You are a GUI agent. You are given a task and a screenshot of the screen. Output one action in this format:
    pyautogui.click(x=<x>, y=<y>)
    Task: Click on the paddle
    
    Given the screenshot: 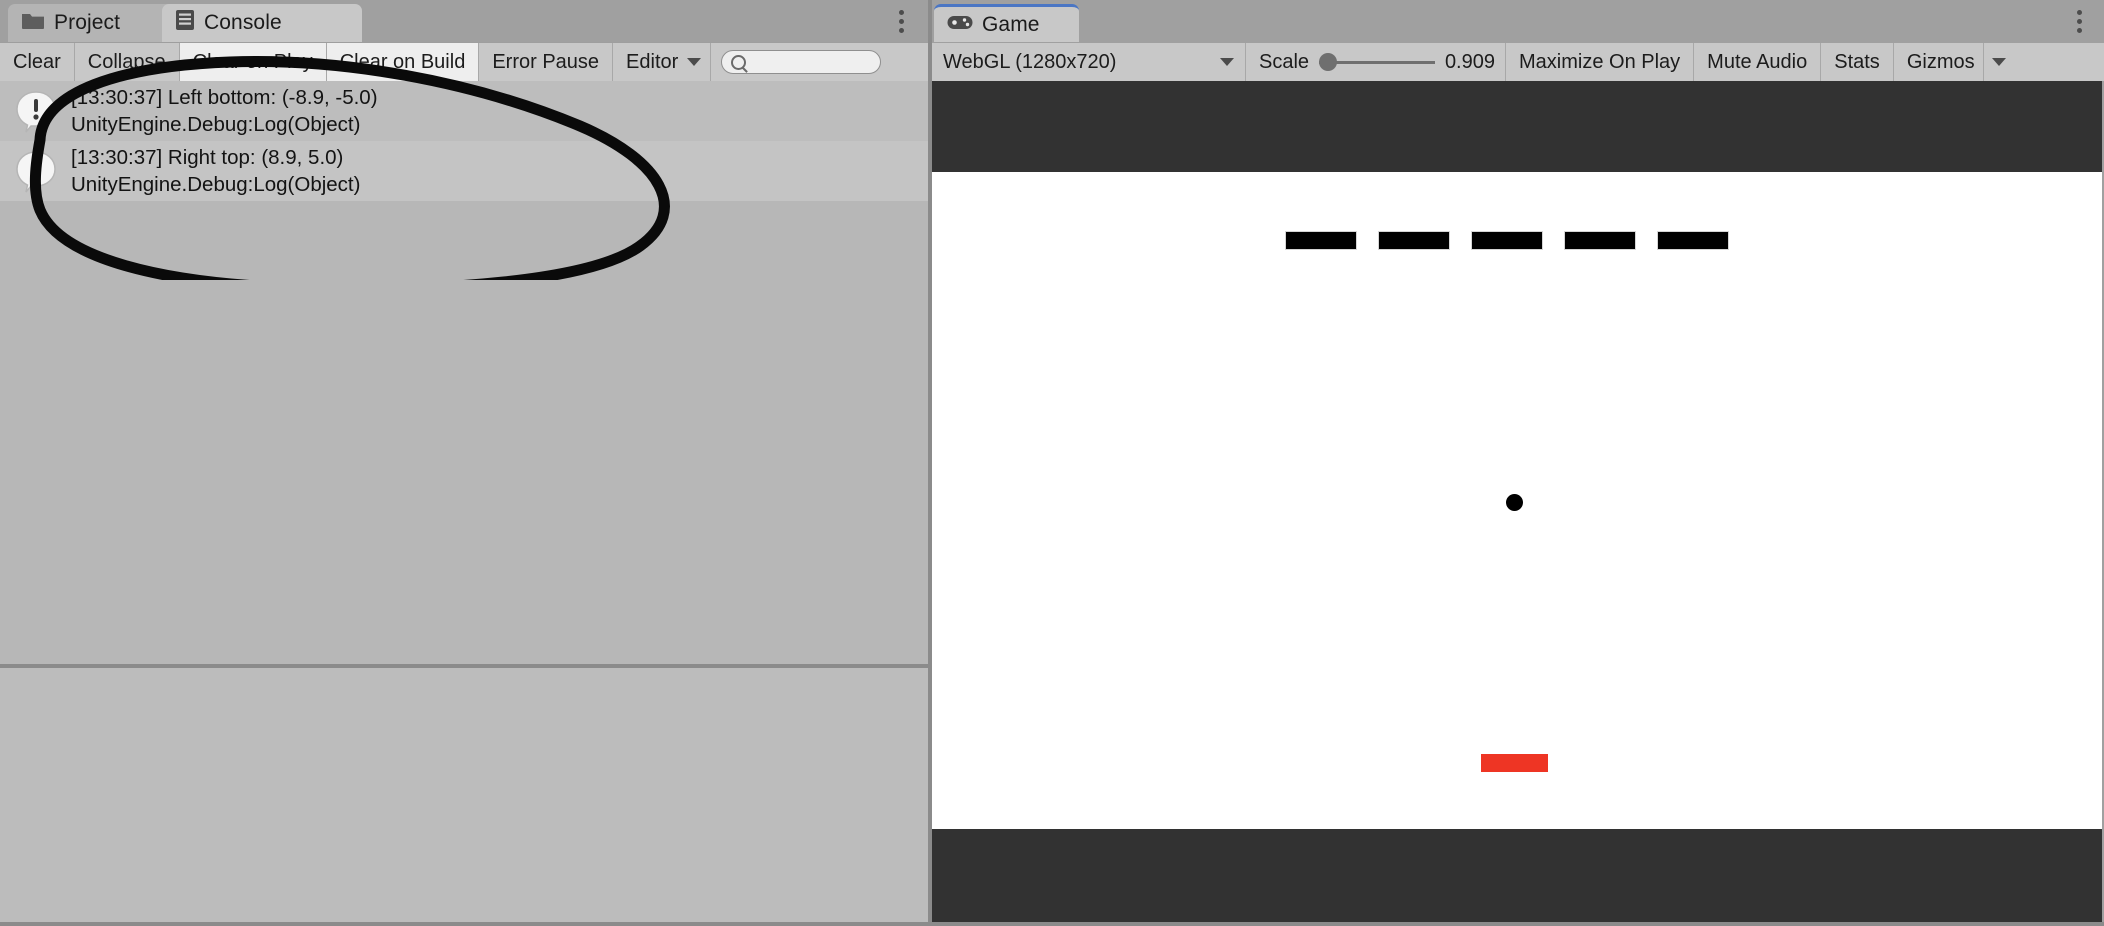 What is the action you would take?
    pyautogui.click(x=1514, y=763)
    